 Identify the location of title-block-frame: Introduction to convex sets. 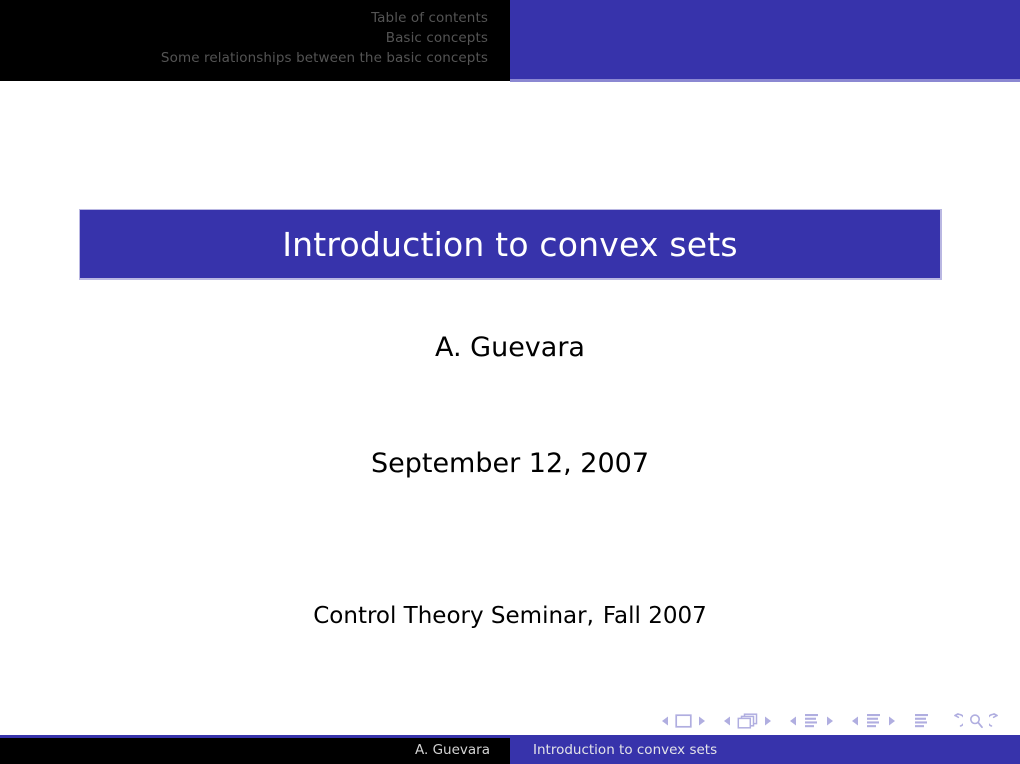
(510, 244).